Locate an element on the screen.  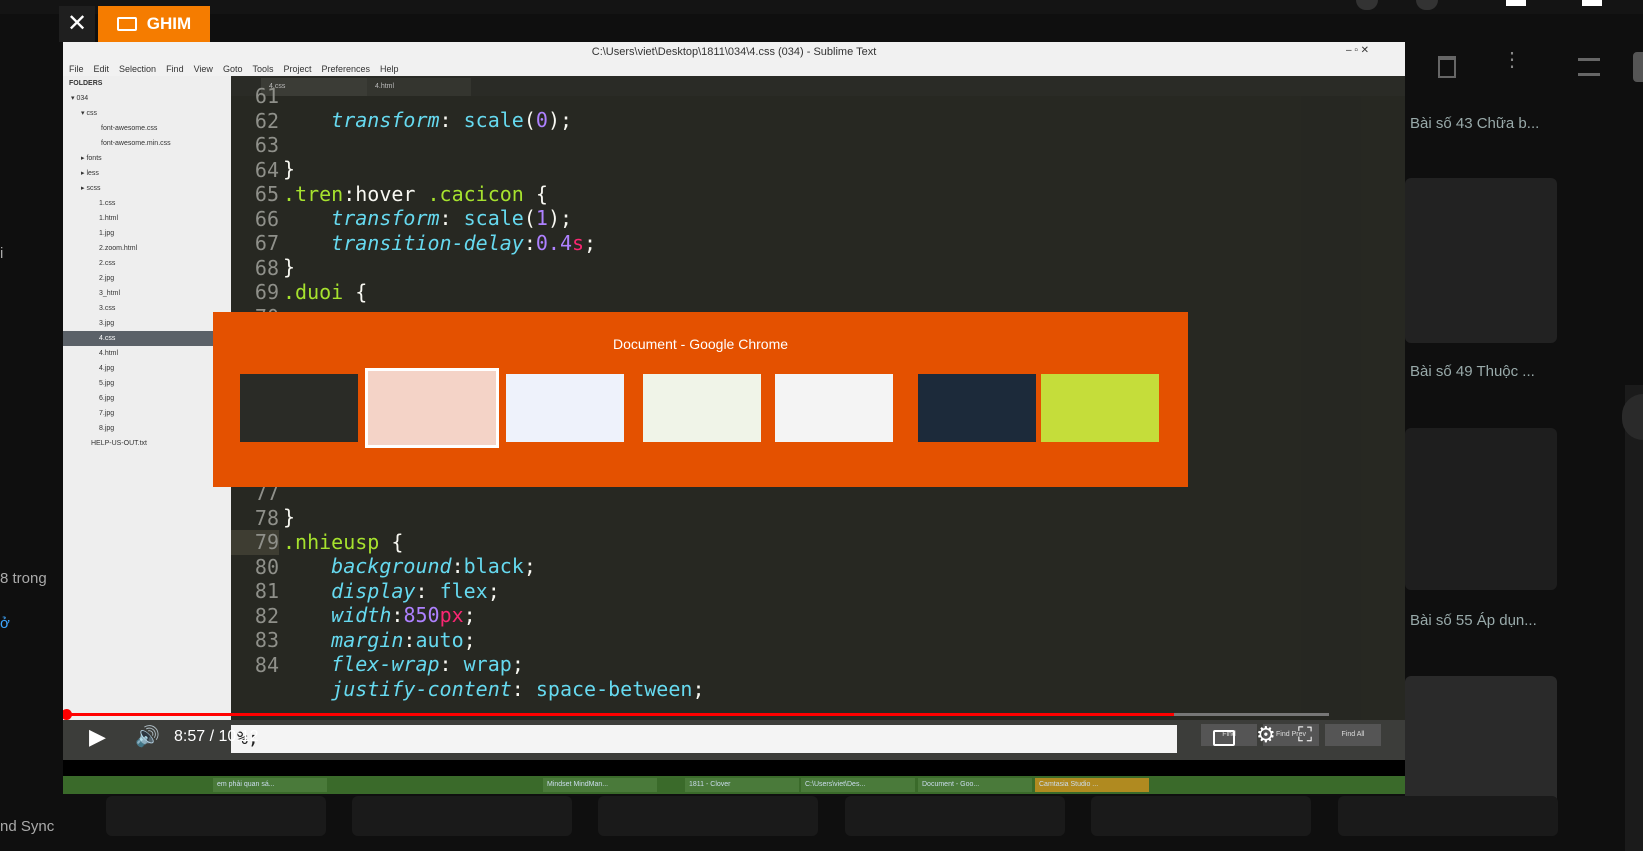
tree-item: font-awesome.css is located at coordinates (147, 128).